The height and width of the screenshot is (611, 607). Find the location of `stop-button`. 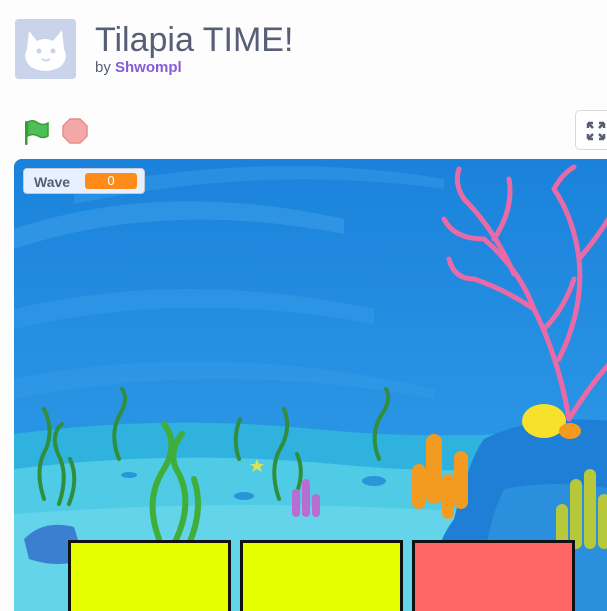

stop-button is located at coordinates (75, 131).